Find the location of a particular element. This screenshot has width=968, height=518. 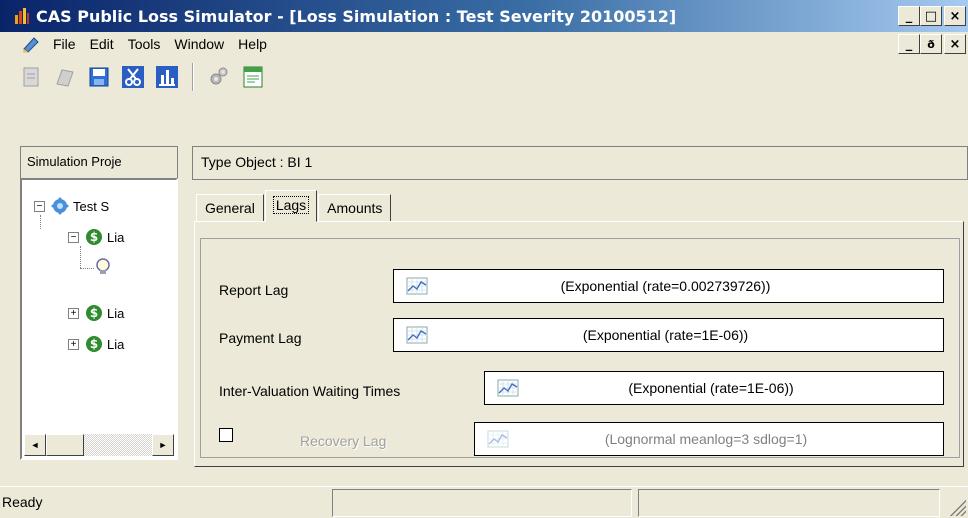

save-icon is located at coordinates (99, 77).